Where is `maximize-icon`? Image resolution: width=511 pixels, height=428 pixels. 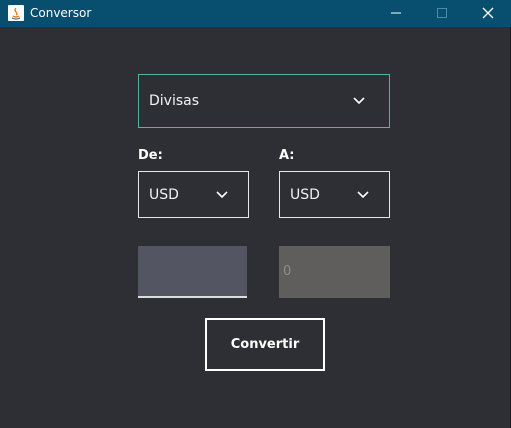
maximize-icon is located at coordinates (442, 13).